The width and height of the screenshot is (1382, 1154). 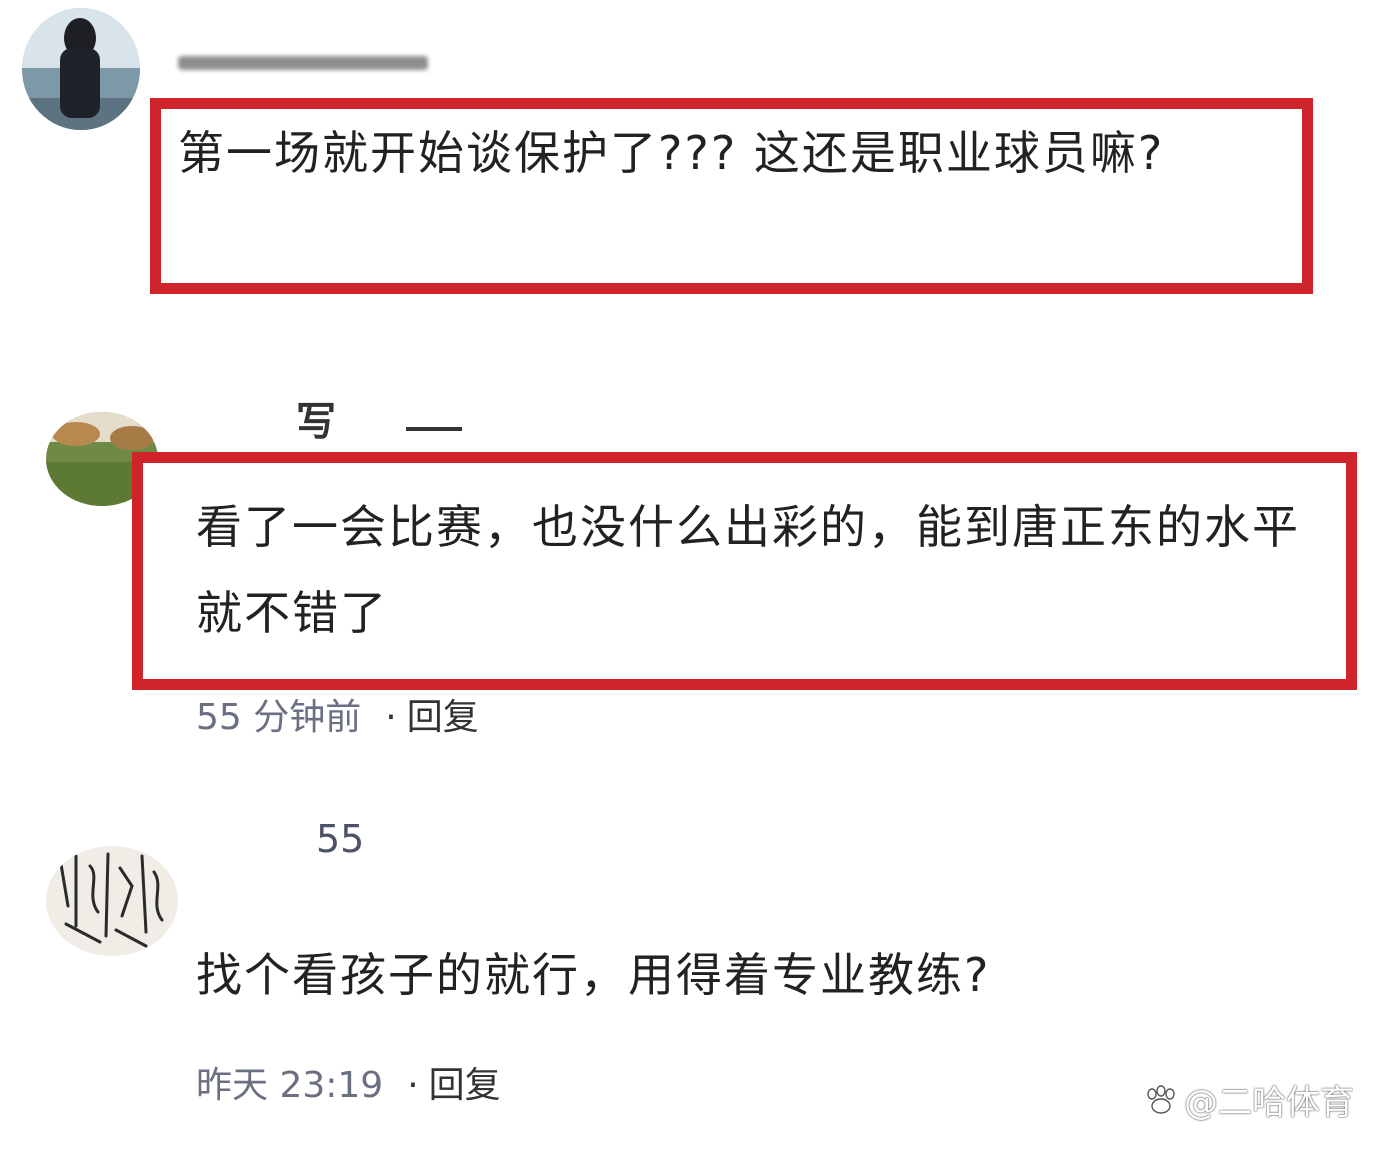 I want to click on comment-username: 写, so click(x=316, y=422).